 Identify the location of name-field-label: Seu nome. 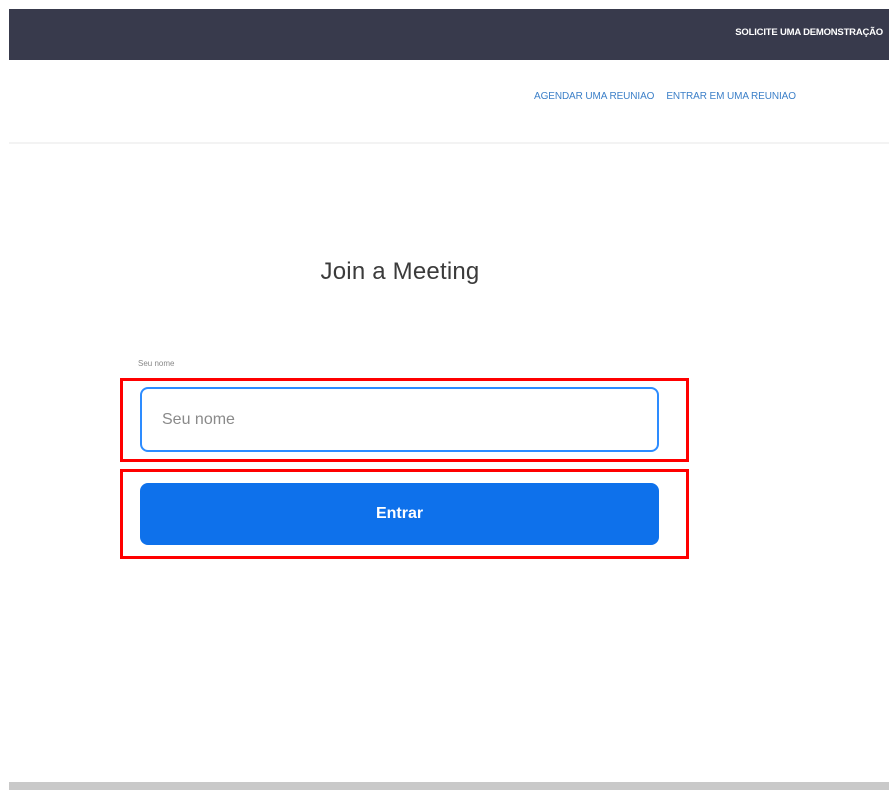
(156, 363).